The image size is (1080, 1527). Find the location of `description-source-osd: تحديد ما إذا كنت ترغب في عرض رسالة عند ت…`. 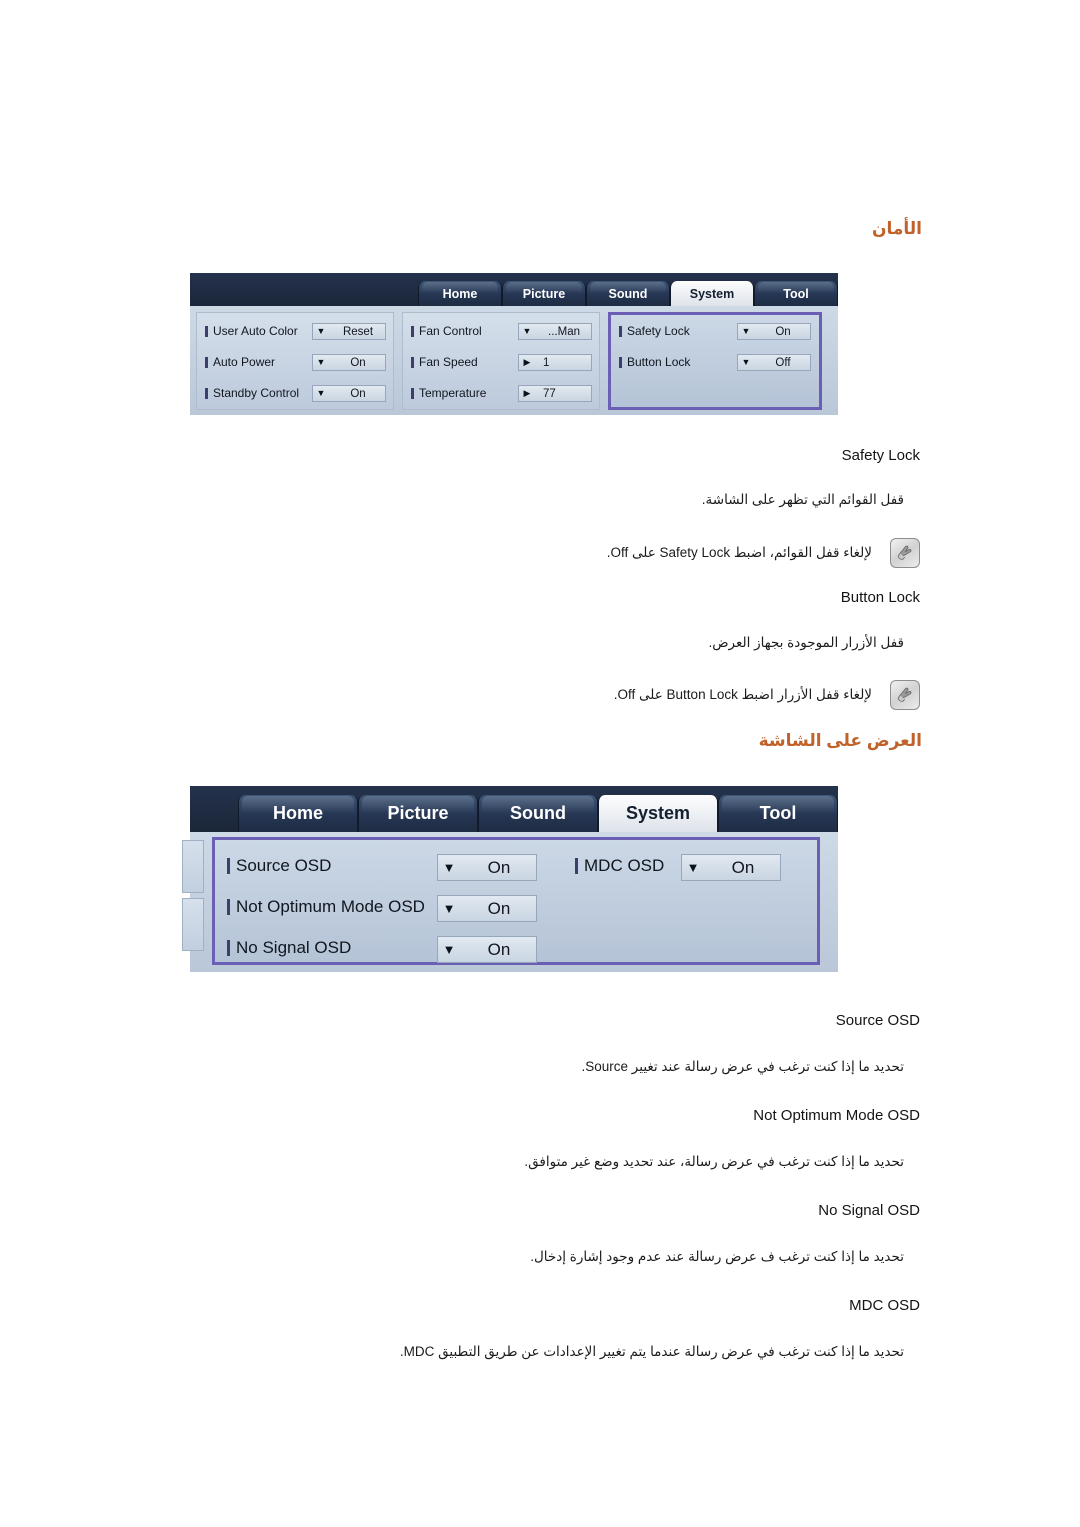

description-source-osd: تحديد ما إذا كنت ترغب في عرض رسالة عند ت… is located at coordinates (743, 1066).